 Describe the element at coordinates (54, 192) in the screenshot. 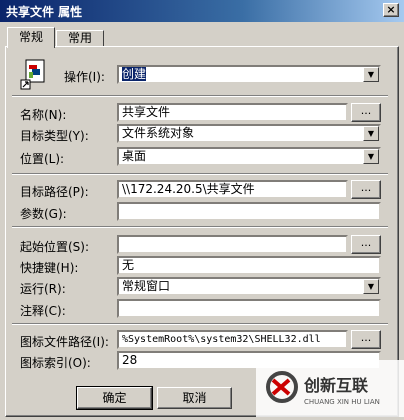

I see `target-path-label: 目标路径(P):` at that location.